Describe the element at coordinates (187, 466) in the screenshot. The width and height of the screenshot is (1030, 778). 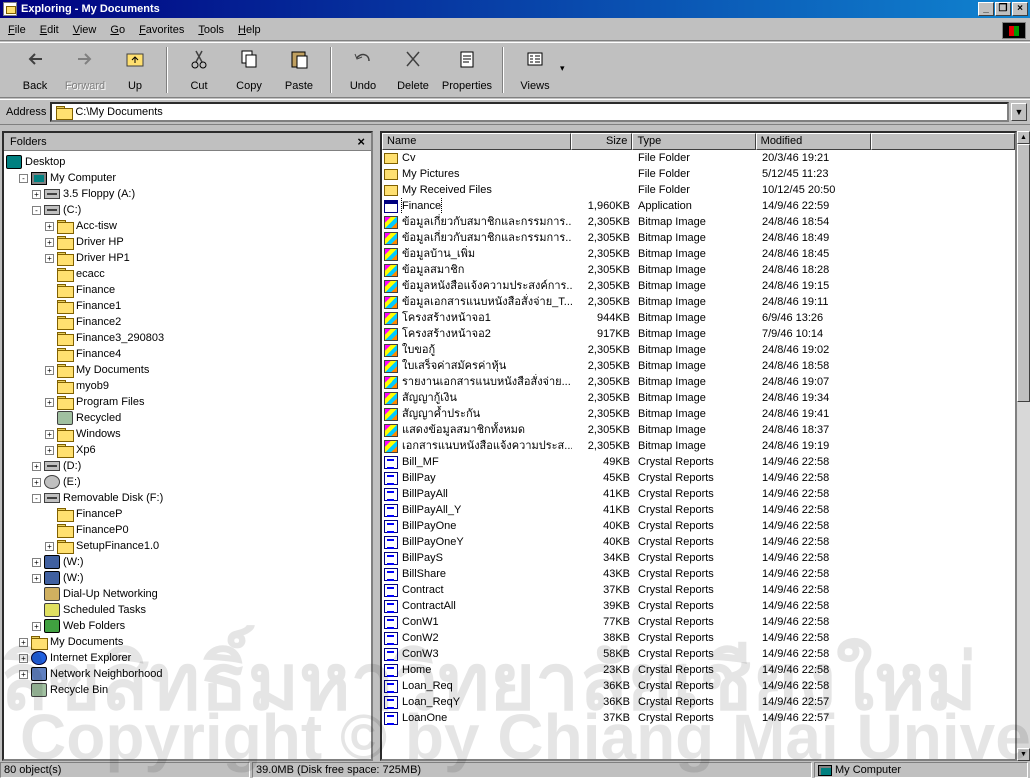
I see `tree-item: + (D:)` at that location.